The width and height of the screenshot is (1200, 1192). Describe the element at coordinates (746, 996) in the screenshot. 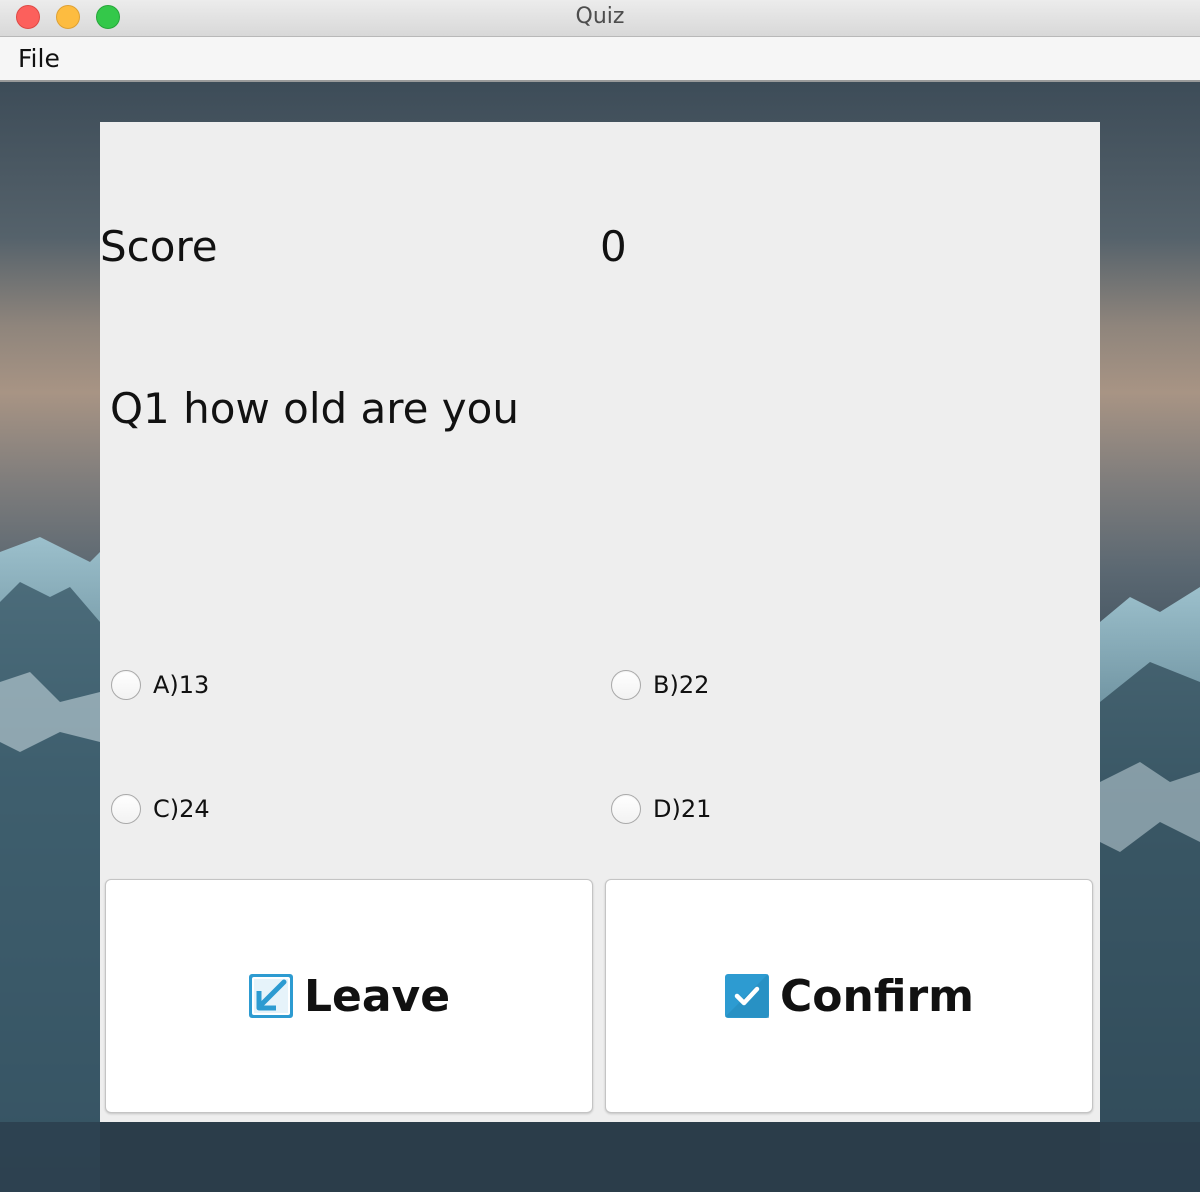

I see `checkbox-check-icon` at that location.